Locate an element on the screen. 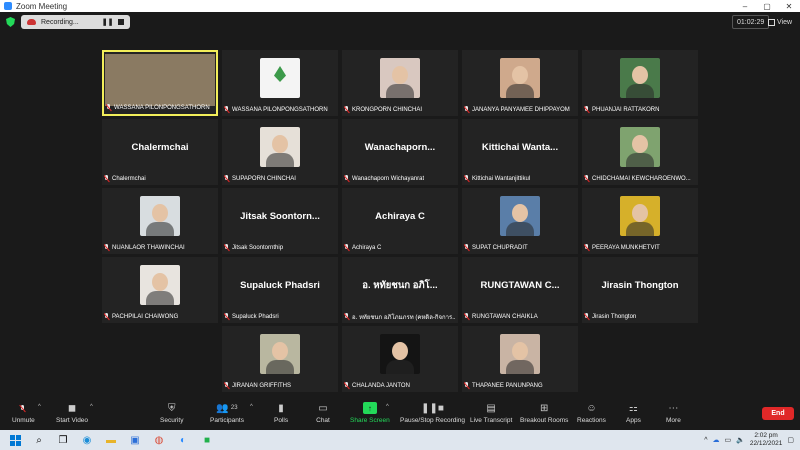 The image size is (800, 450). view-button: View is located at coordinates (780, 22).